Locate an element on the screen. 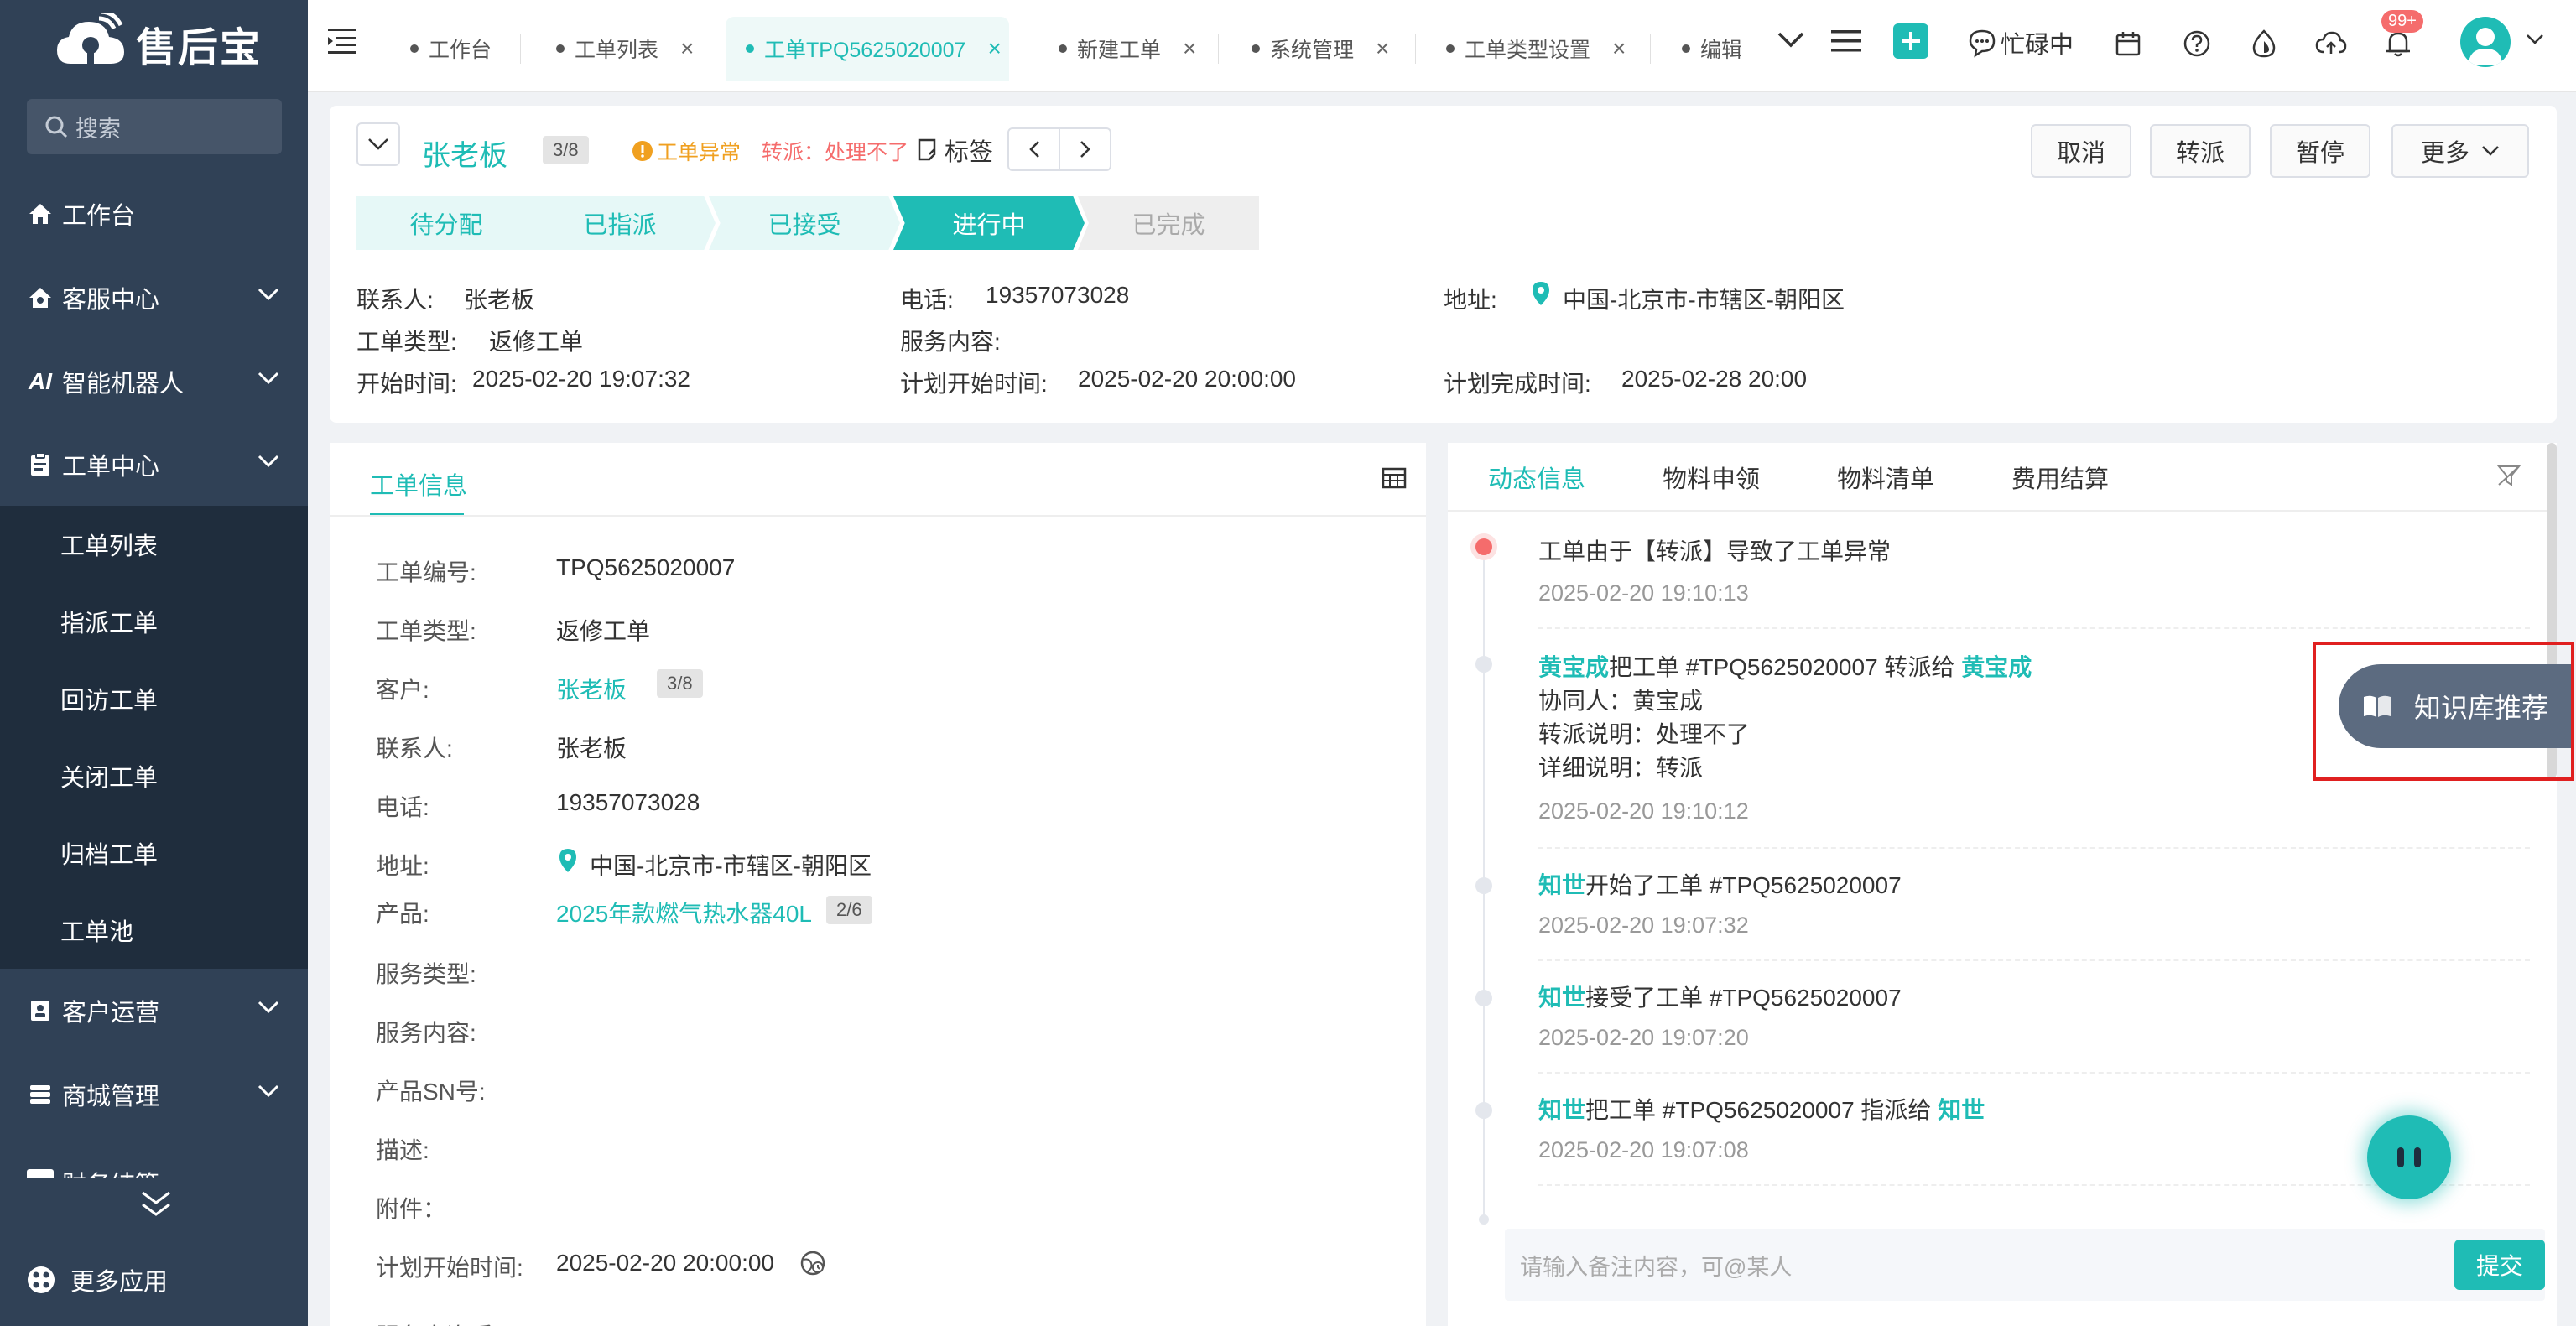 The height and width of the screenshot is (1326, 2576). tab-label: 工单类型设置 is located at coordinates (1528, 50).